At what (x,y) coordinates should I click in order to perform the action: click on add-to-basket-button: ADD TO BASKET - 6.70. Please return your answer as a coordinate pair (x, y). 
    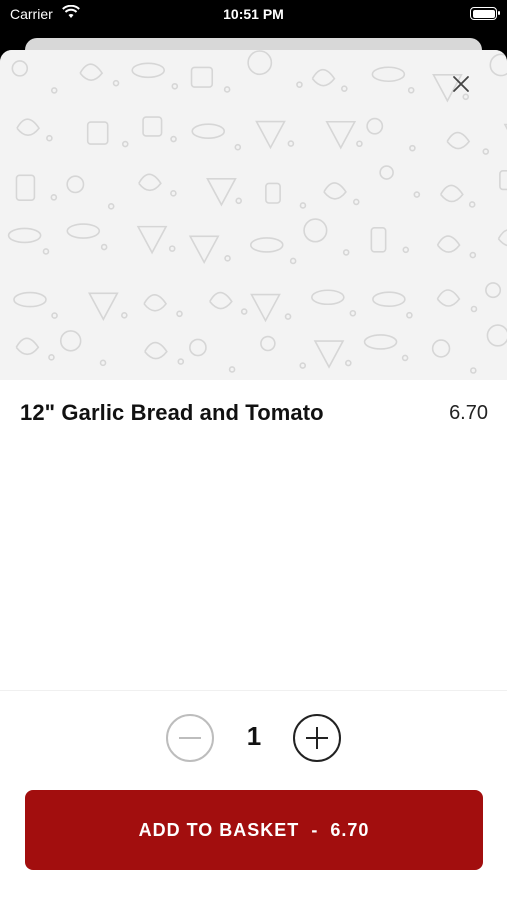
    Looking at the image, I should click on (254, 830).